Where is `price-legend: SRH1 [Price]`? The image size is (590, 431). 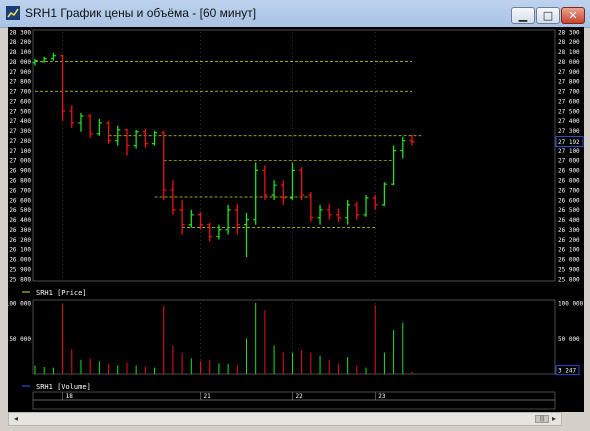
price-legend: SRH1 [Price] is located at coordinates (54, 293).